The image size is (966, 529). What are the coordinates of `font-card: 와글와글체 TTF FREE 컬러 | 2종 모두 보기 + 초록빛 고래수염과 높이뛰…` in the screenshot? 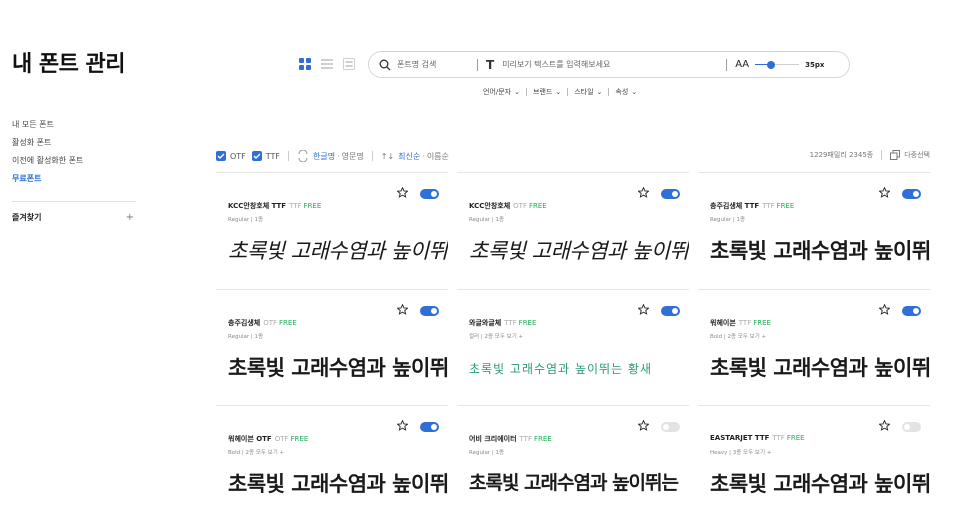 It's located at (573, 347).